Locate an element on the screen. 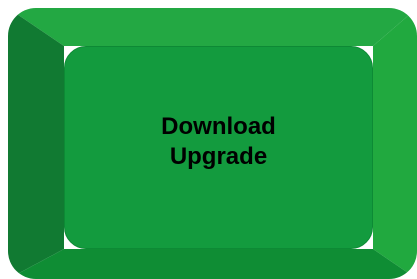 This screenshot has height=279, width=417. top-bevel is located at coordinates (212, 27).